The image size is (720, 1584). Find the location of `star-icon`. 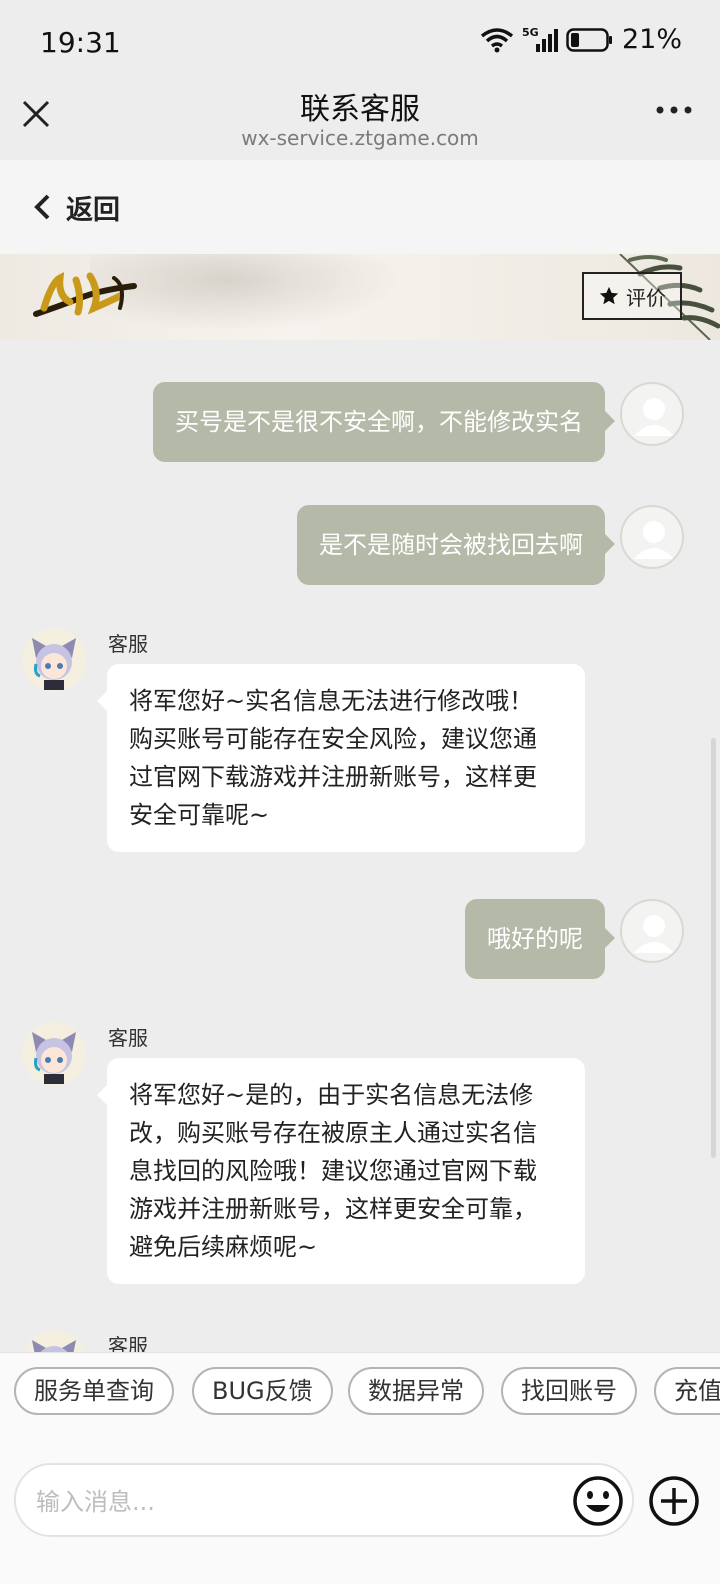

star-icon is located at coordinates (609, 295).